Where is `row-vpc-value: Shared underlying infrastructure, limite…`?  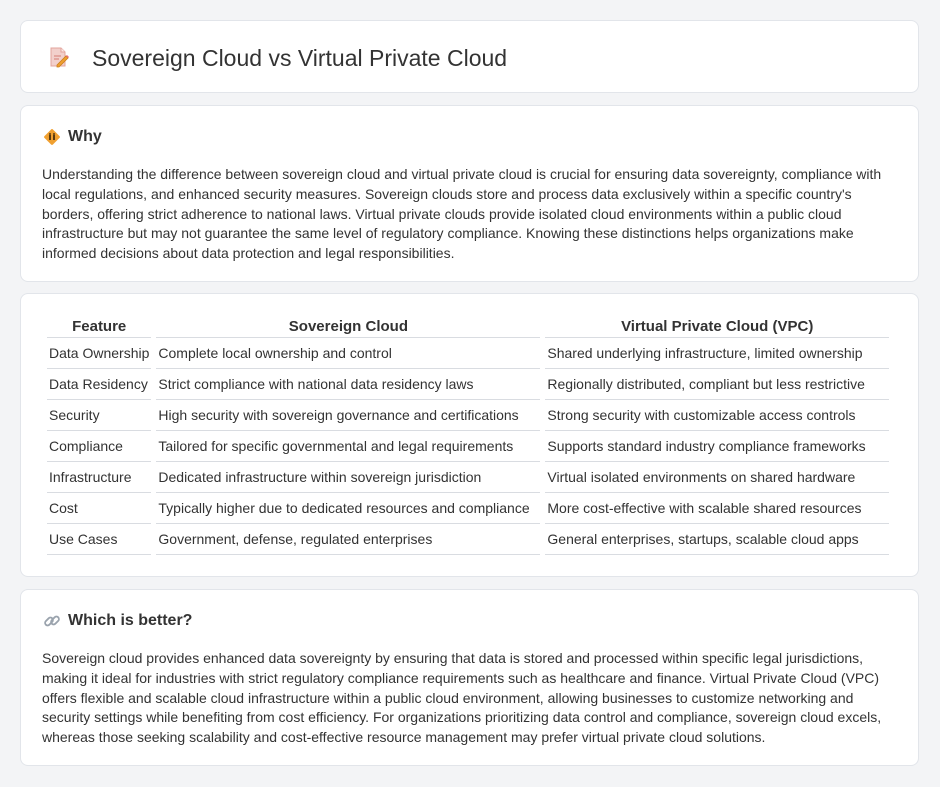 row-vpc-value: Shared underlying infrastructure, limite… is located at coordinates (717, 353).